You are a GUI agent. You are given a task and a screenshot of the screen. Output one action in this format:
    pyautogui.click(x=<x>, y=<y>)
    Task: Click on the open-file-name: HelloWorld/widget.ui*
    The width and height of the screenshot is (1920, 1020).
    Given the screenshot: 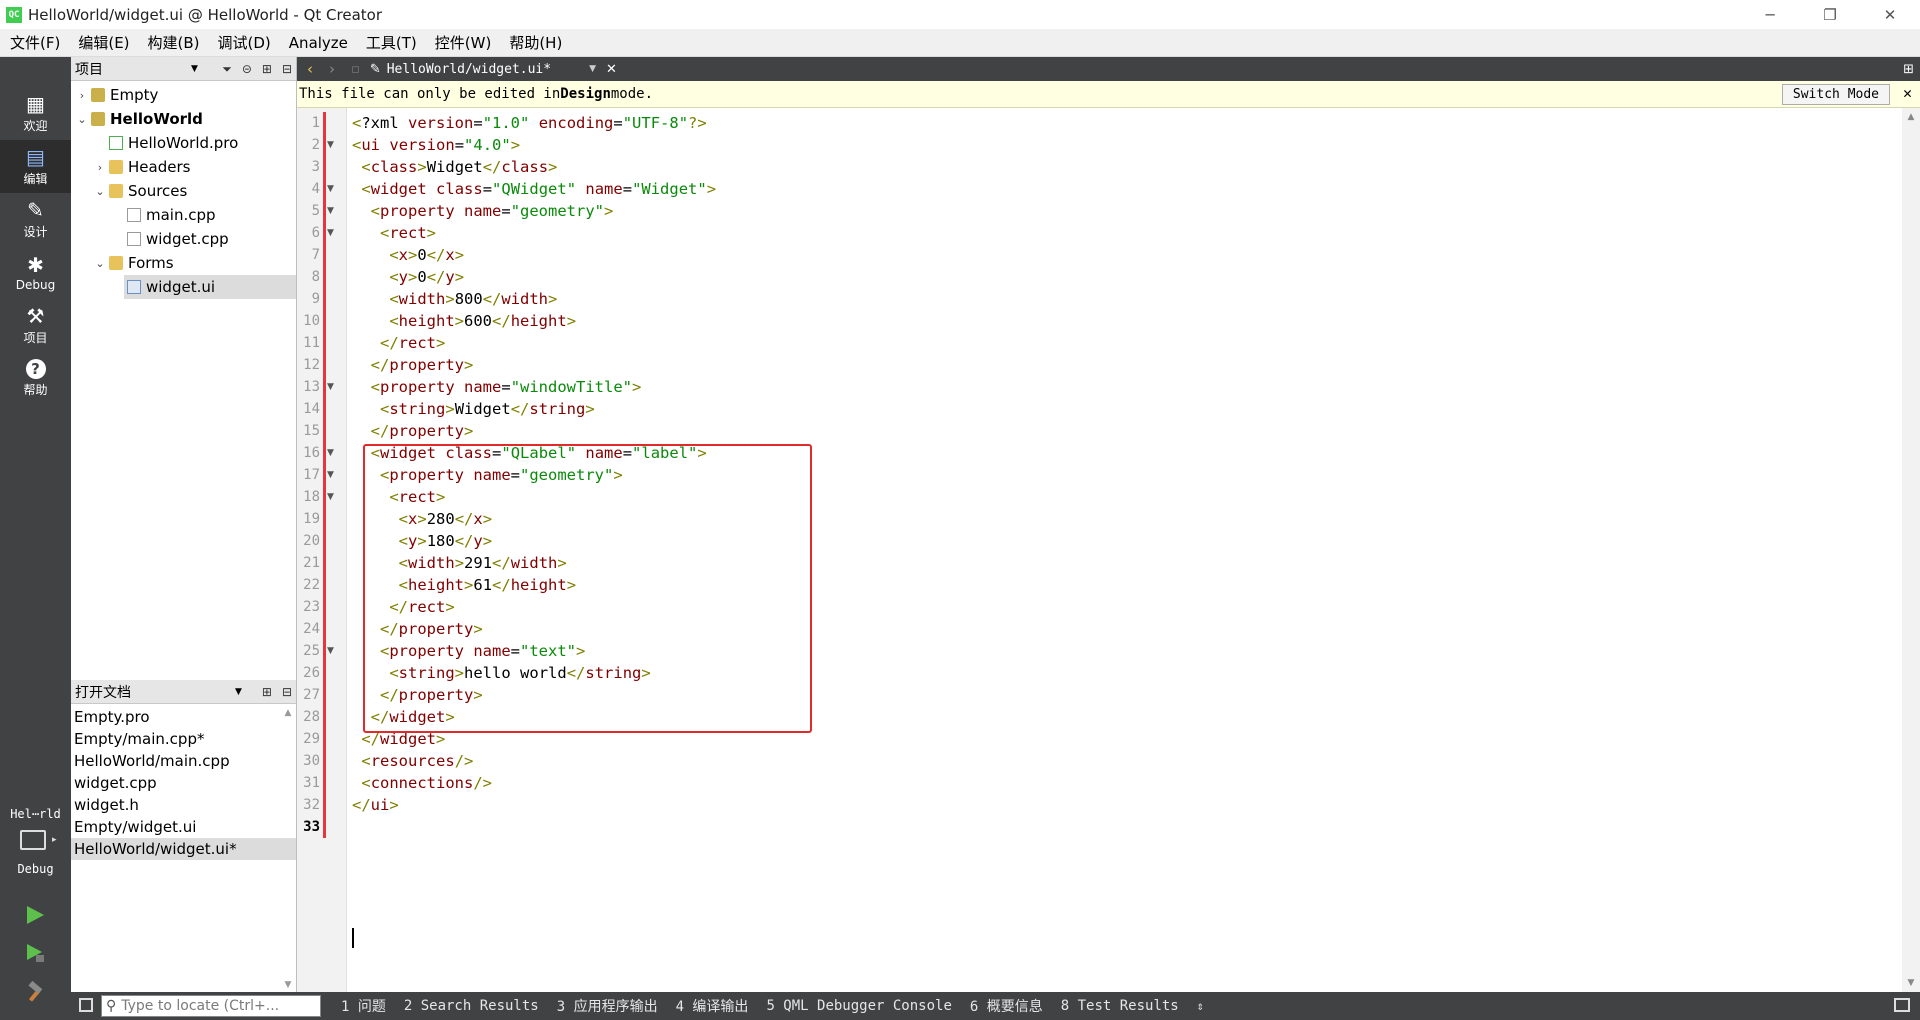 What is the action you would take?
    pyautogui.click(x=469, y=69)
    